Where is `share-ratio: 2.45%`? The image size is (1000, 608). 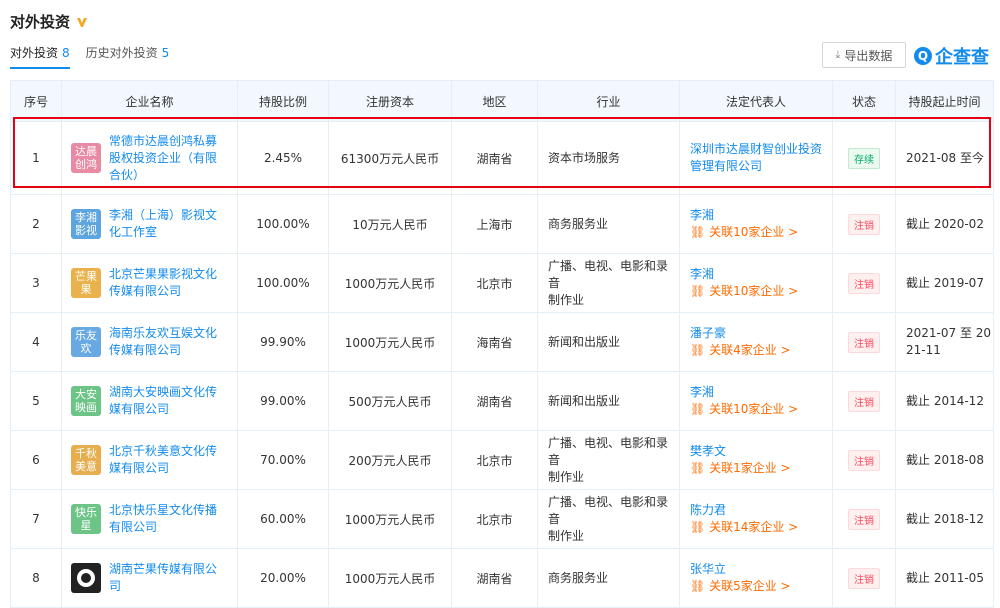
share-ratio: 2.45% is located at coordinates (283, 158).